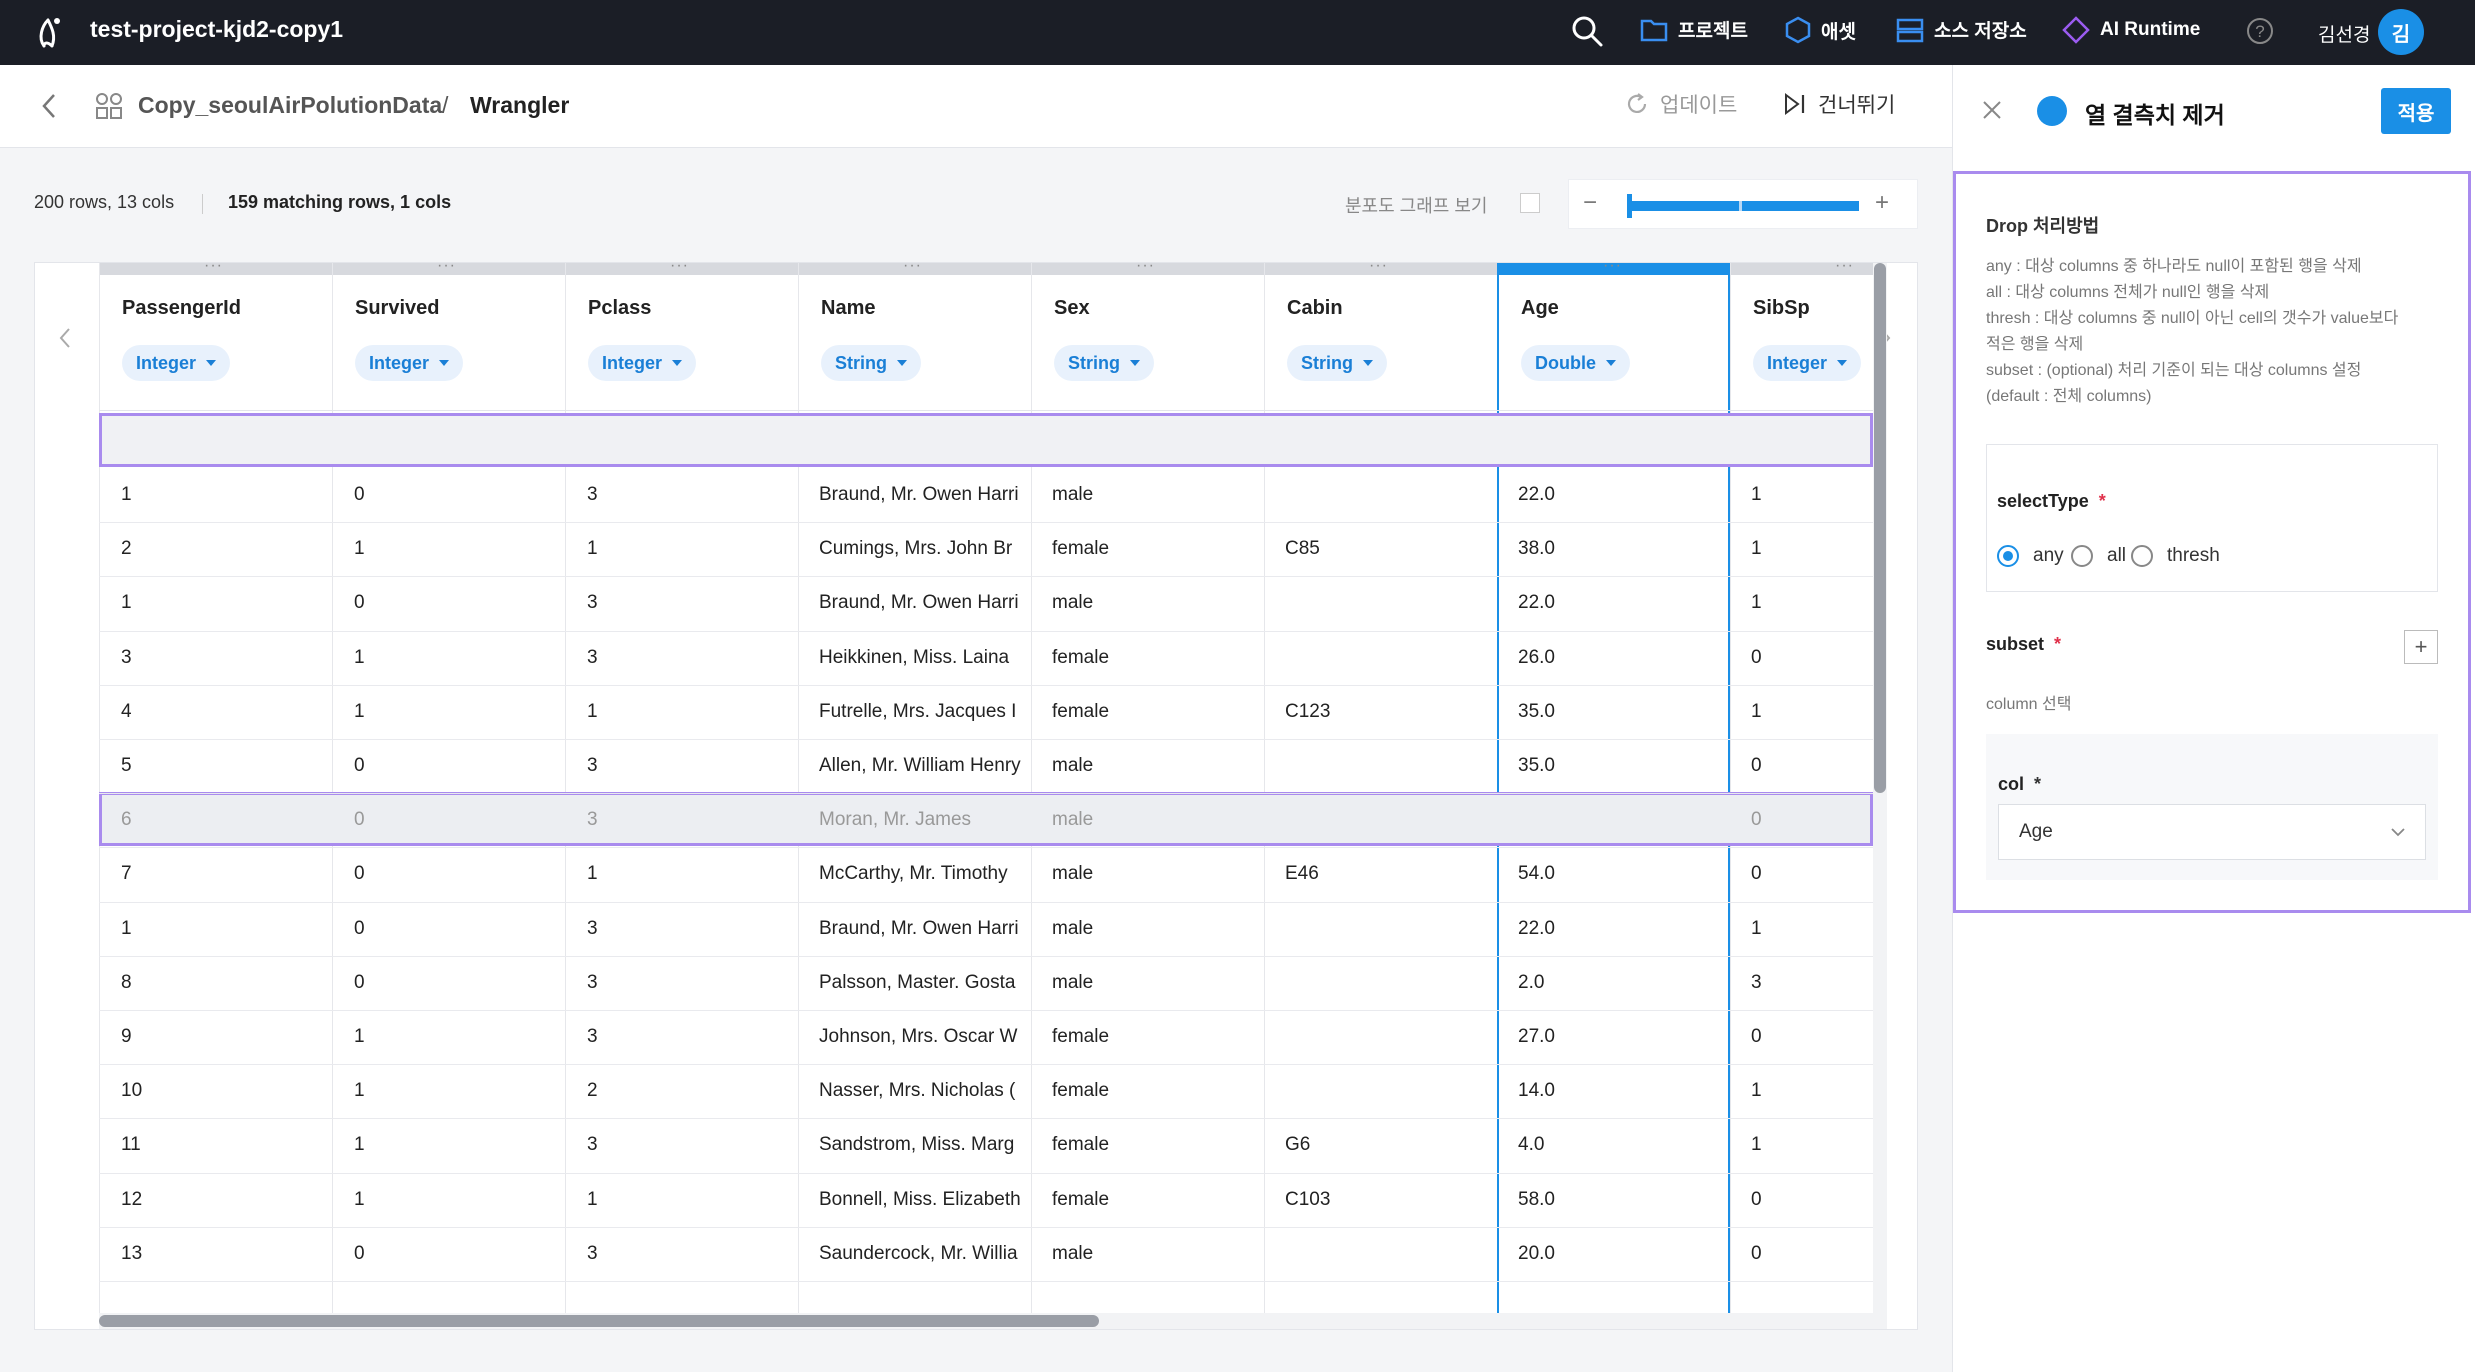  Describe the element at coordinates (922, 874) in the screenshot. I see `table-cell: McCarthy, Mr. Timothy` at that location.